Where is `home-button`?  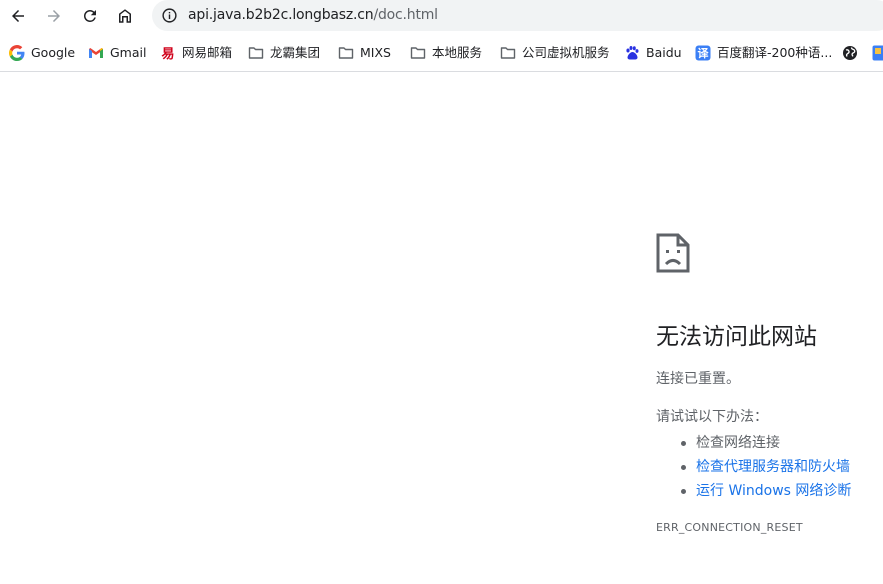 home-button is located at coordinates (125, 16).